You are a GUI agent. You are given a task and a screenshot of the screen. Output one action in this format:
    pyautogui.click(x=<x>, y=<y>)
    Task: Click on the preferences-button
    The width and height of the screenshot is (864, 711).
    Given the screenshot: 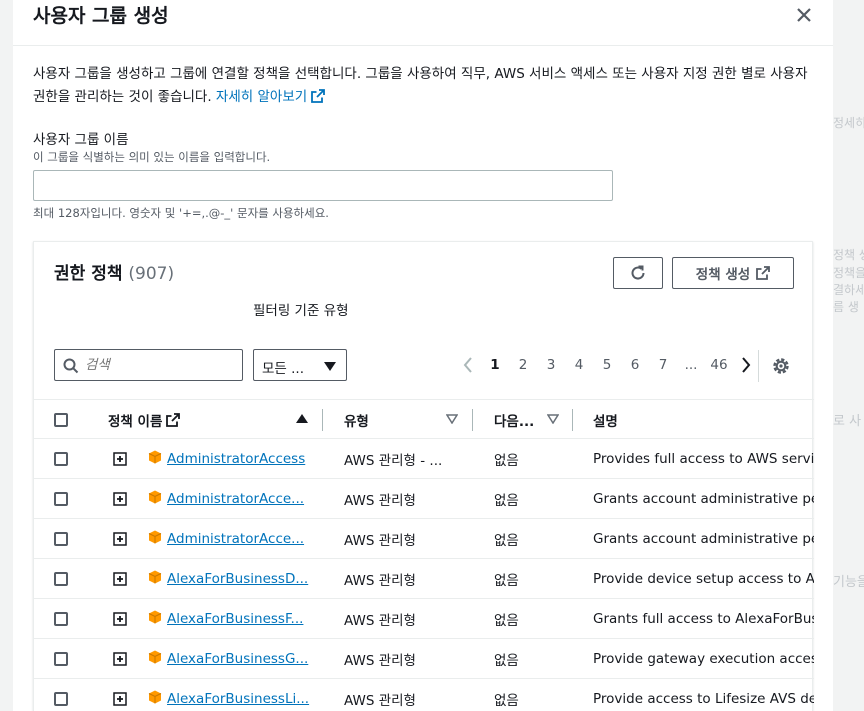 What is the action you would take?
    pyautogui.click(x=781, y=366)
    